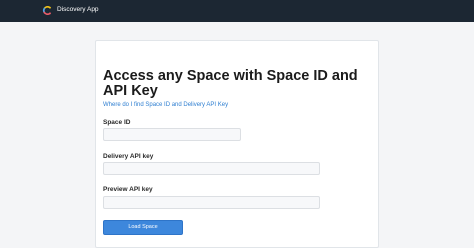 This screenshot has width=474, height=248. What do you see at coordinates (237, 11) in the screenshot?
I see `top-bar: Discovery App` at bounding box center [237, 11].